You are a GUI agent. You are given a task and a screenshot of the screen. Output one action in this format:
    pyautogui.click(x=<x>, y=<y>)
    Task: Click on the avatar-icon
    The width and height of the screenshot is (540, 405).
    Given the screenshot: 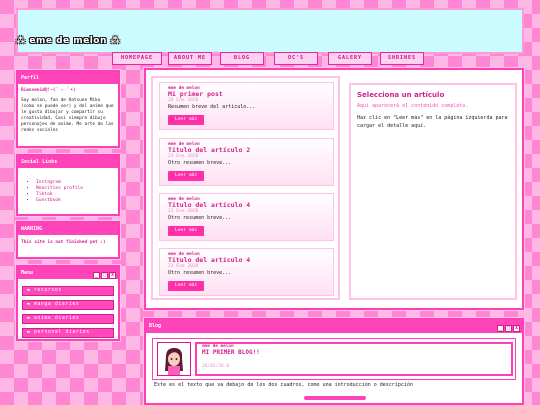 What is the action you would take?
    pyautogui.click(x=174, y=359)
    